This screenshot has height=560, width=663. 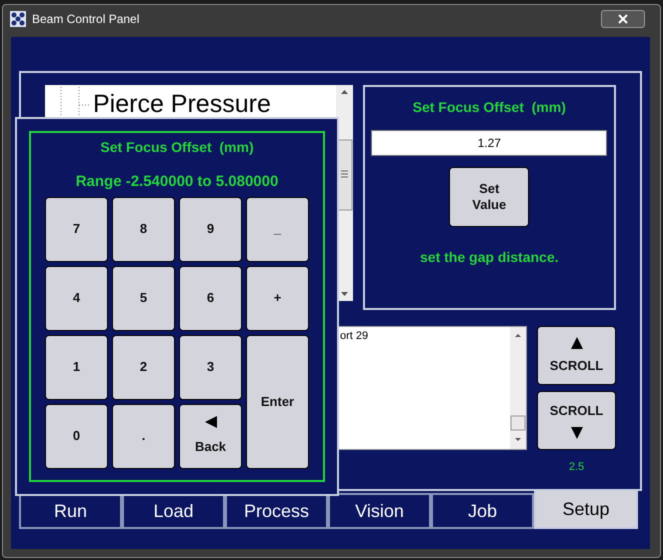 What do you see at coordinates (173, 511) in the screenshot?
I see `tab: Load` at bounding box center [173, 511].